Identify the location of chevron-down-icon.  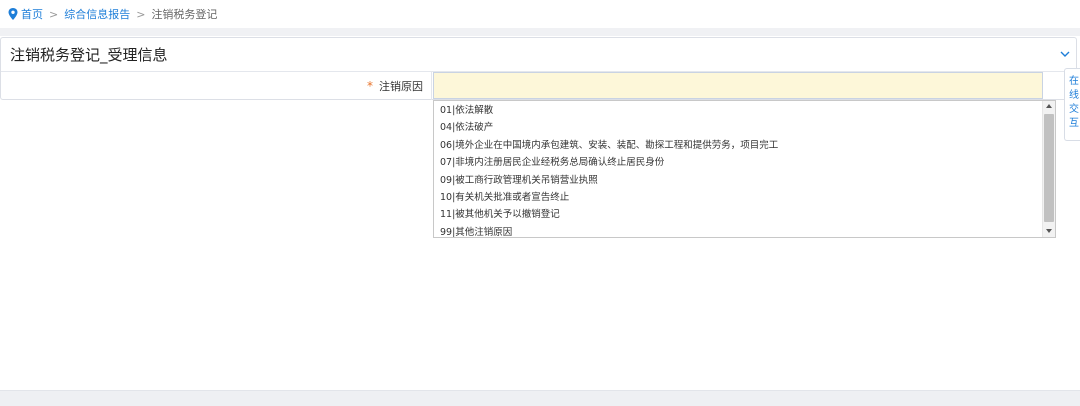
(1065, 54).